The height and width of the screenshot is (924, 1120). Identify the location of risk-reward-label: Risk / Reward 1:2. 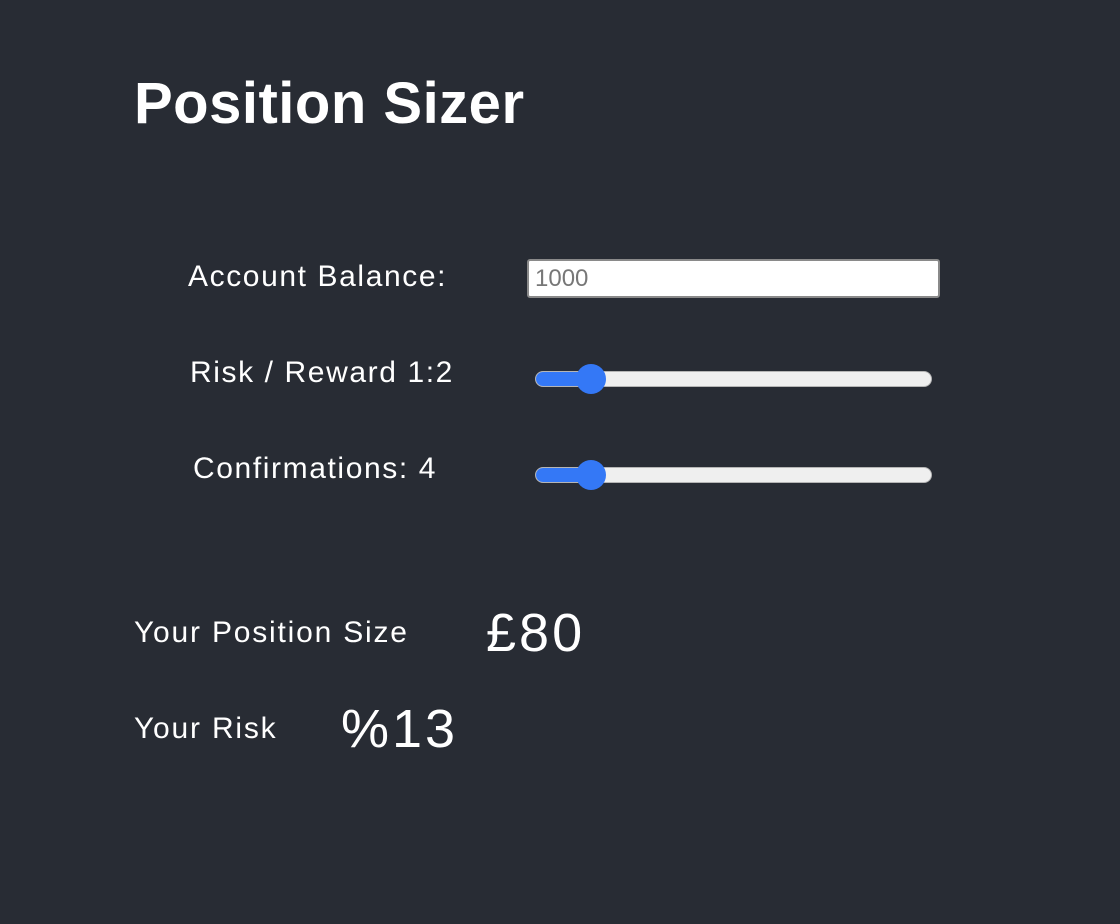
(322, 372).